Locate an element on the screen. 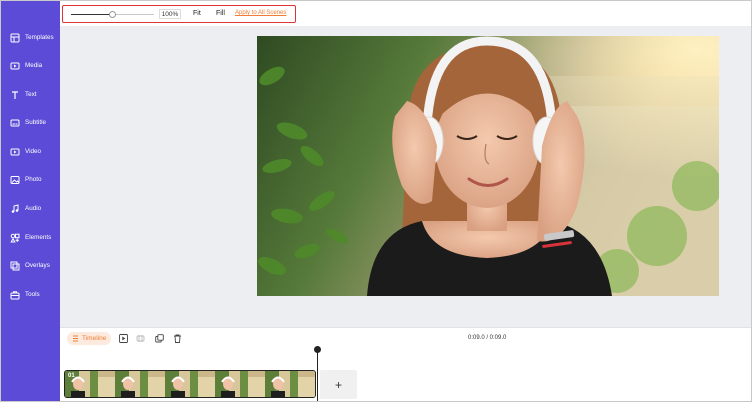 This screenshot has height=402, width=752. zoom-slider-fill is located at coordinates (92, 14).